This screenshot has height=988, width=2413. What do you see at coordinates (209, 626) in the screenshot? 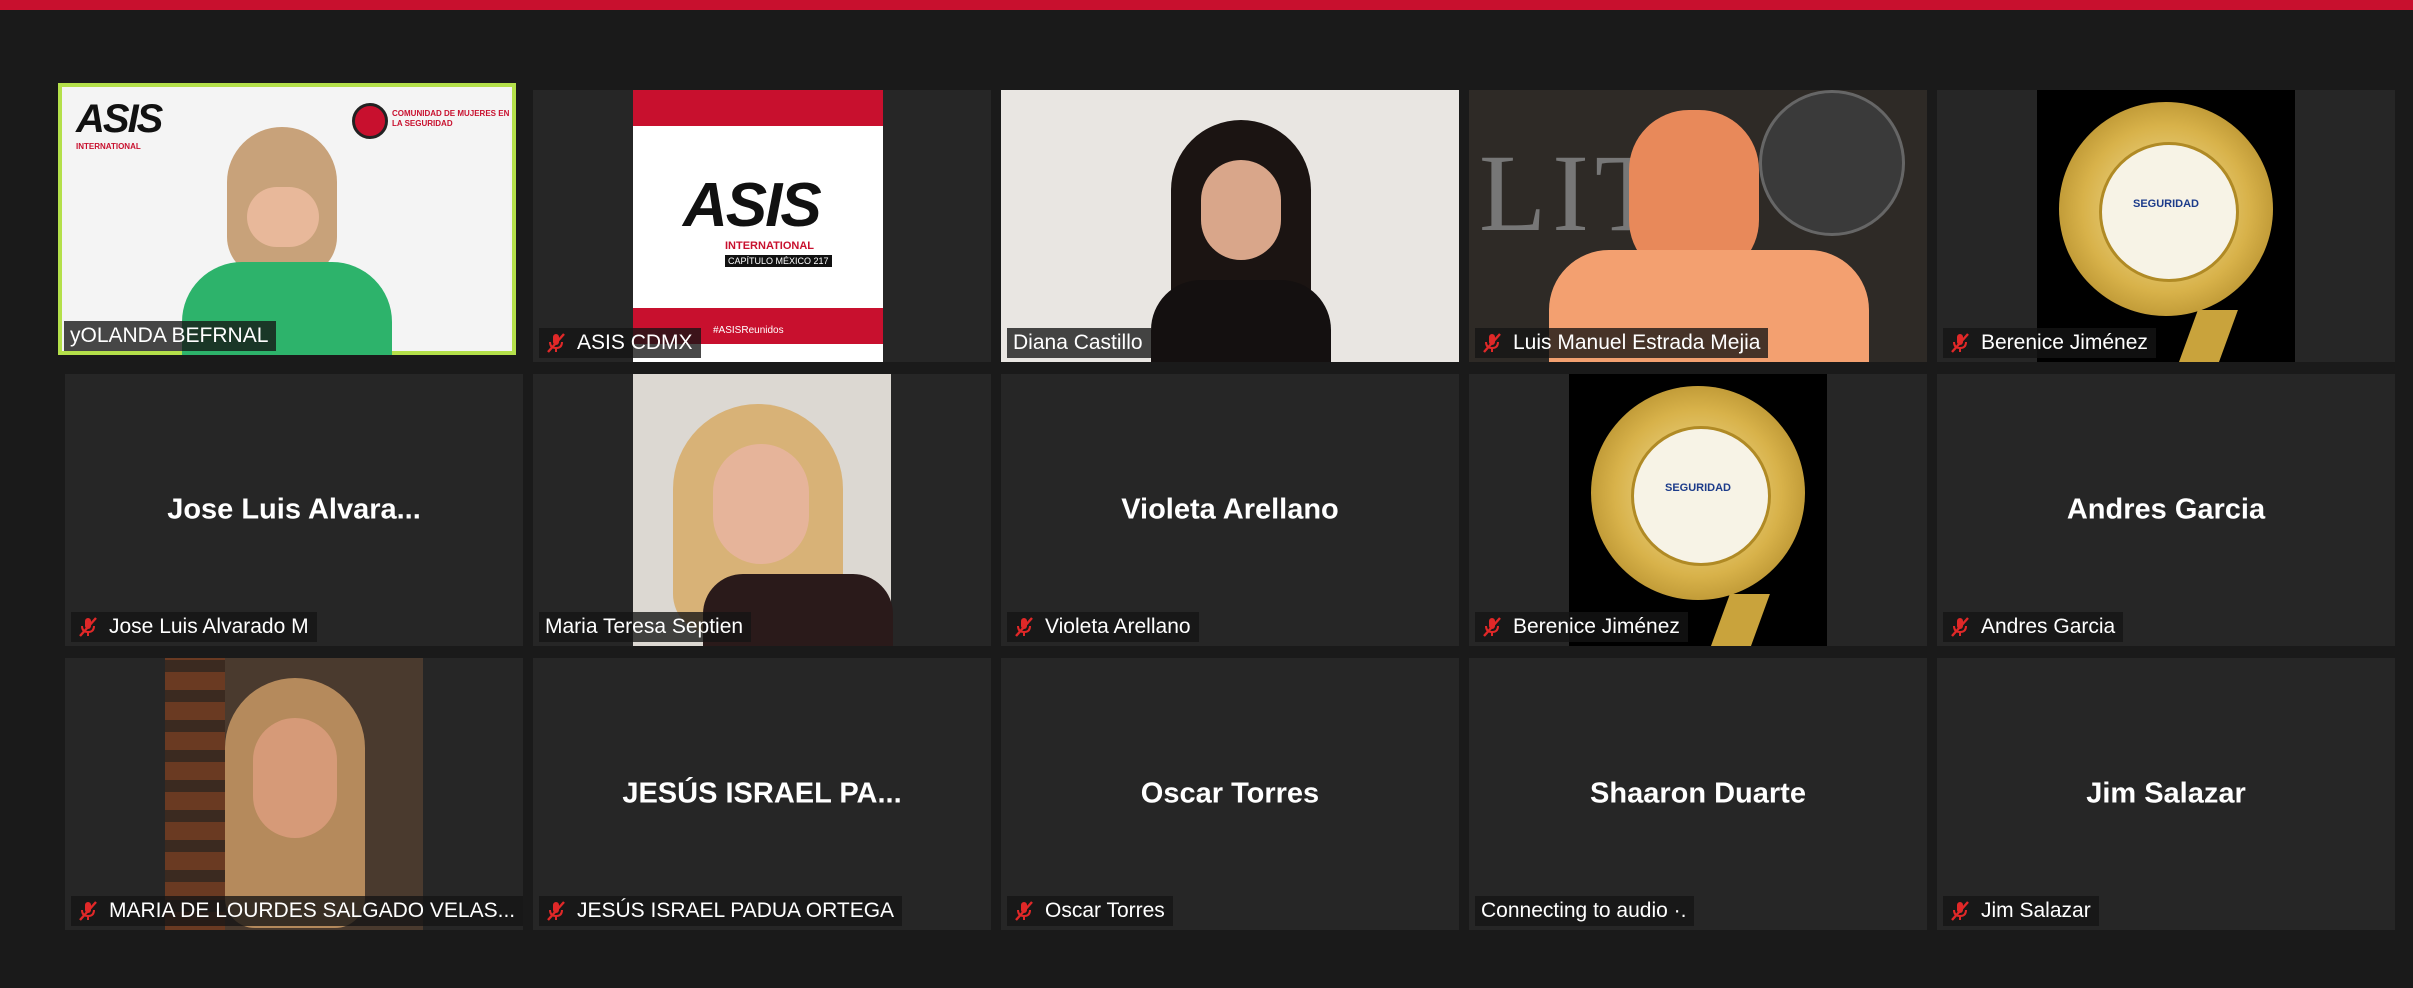
I see `participant-name-text: Jose Luis Alvarado M` at bounding box center [209, 626].